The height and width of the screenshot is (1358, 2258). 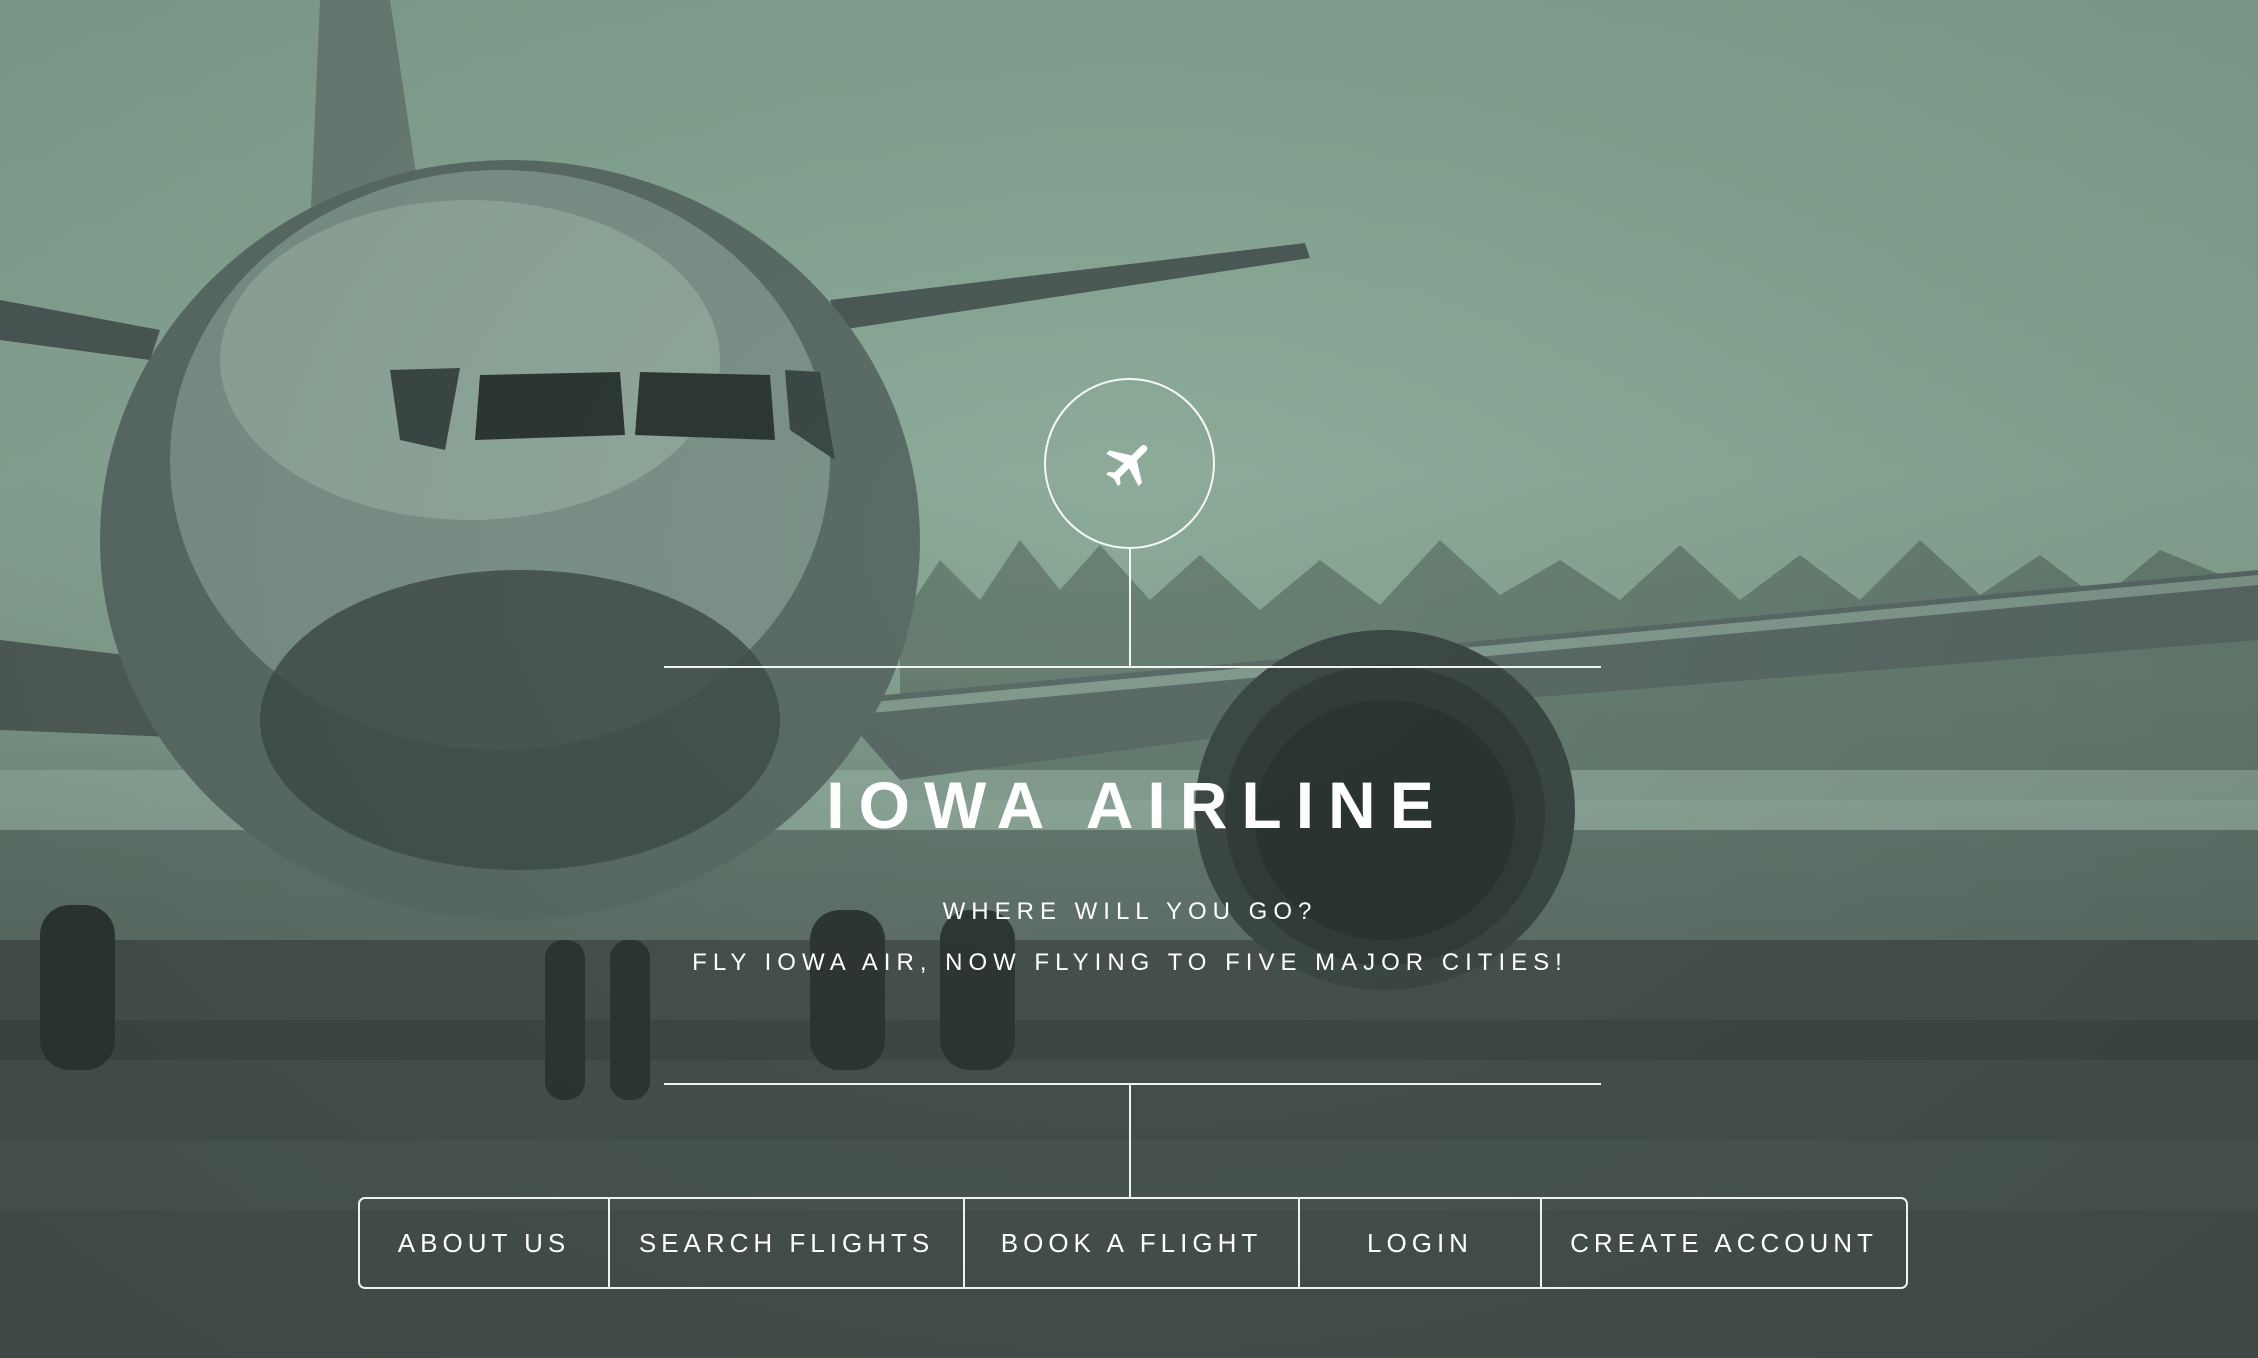 I want to click on tagline-question: WHERE WILL YOU GO?, so click(x=1130, y=911).